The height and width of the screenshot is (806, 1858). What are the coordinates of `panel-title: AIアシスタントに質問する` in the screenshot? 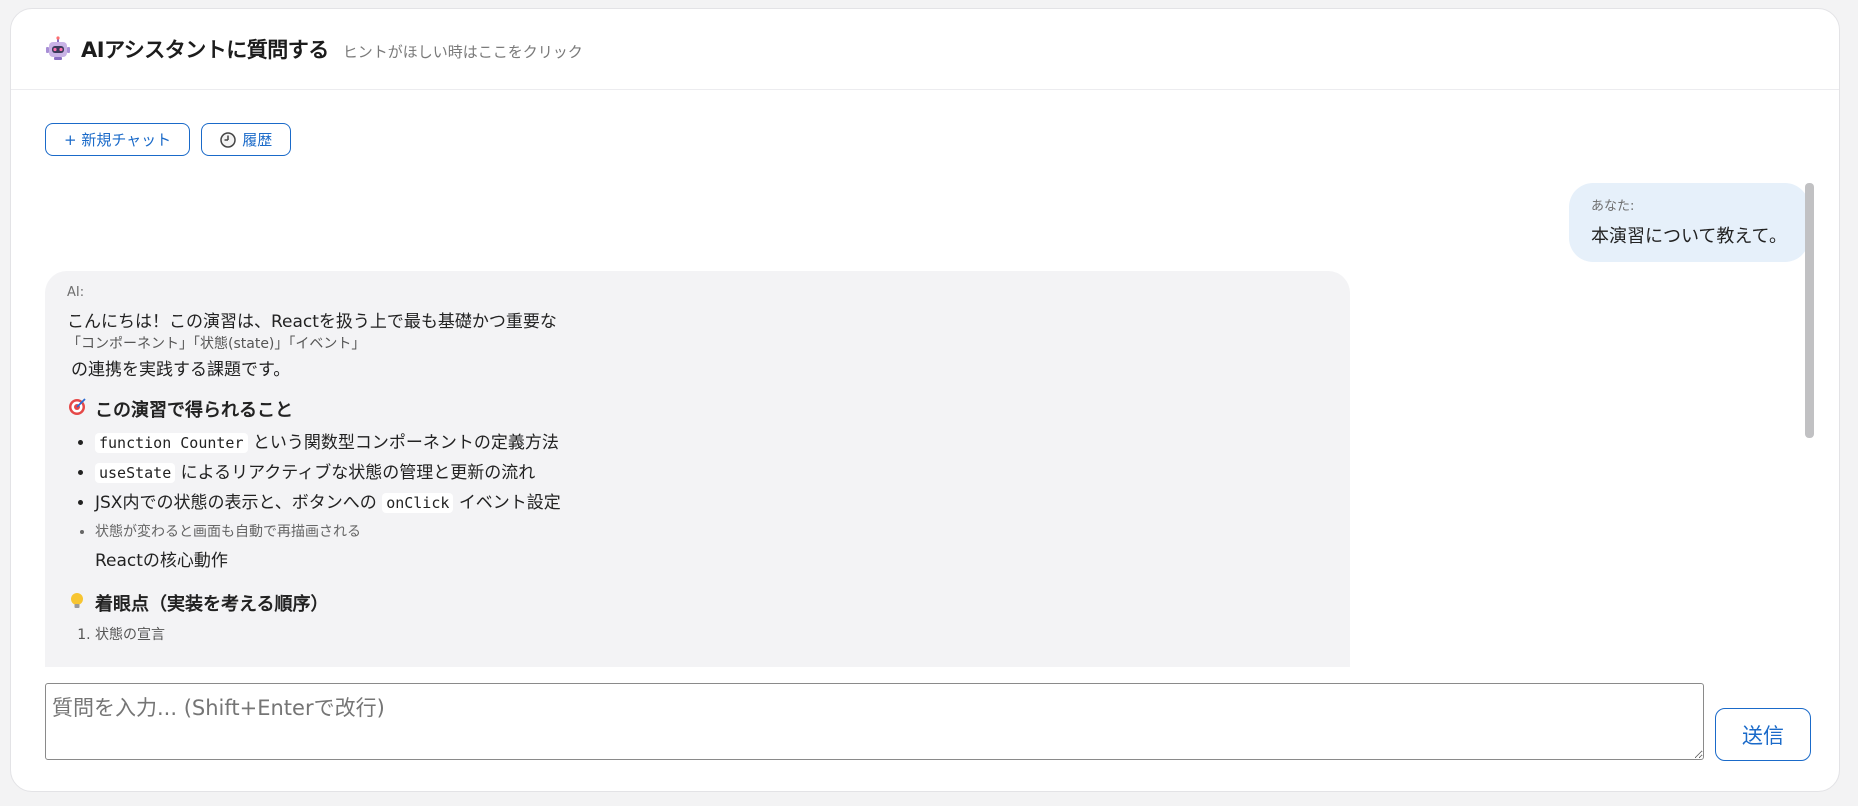 It's located at (205, 50).